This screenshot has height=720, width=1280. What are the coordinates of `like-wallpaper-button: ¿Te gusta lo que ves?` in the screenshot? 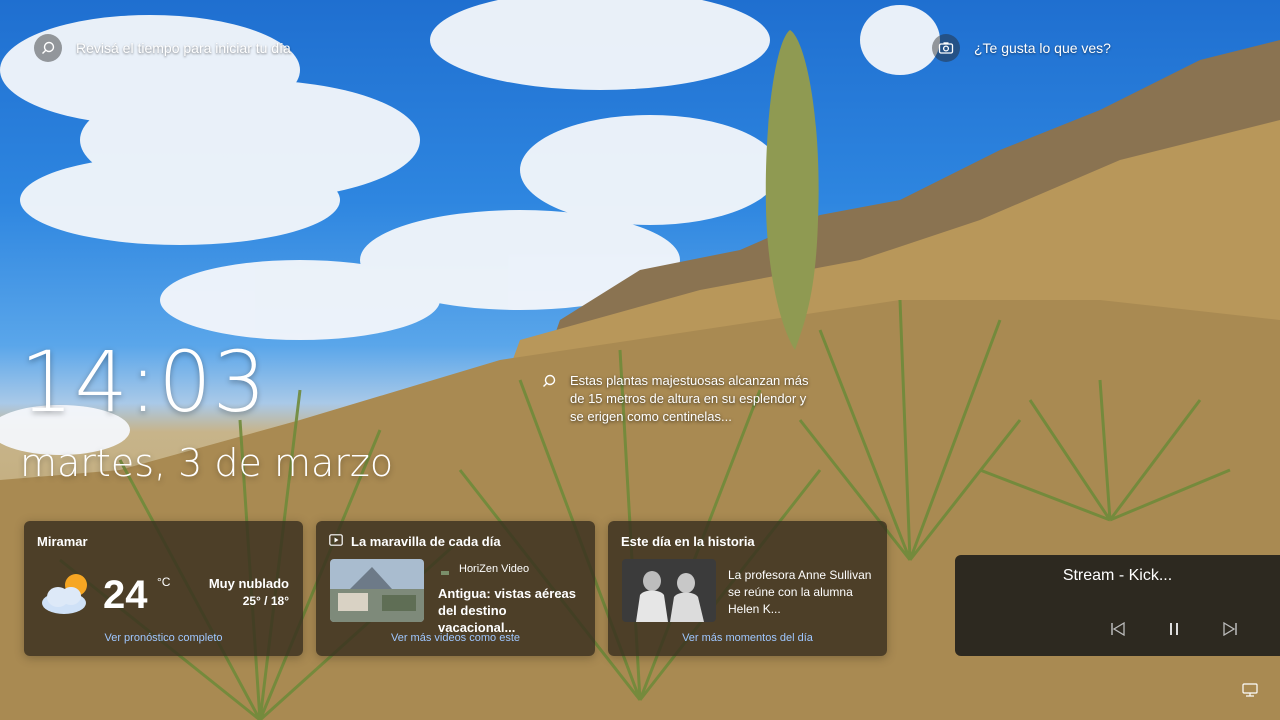 It's located at (1021, 48).